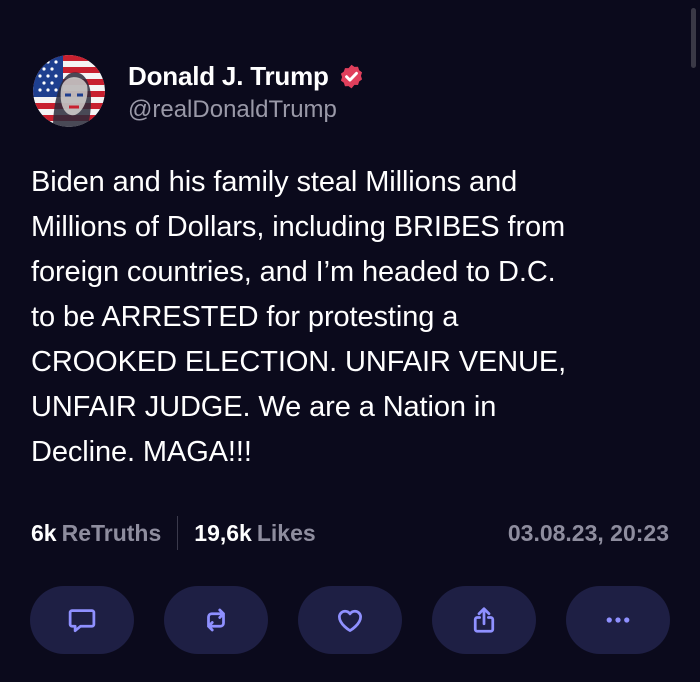 This screenshot has width=700, height=682. I want to click on repost-icon, so click(216, 620).